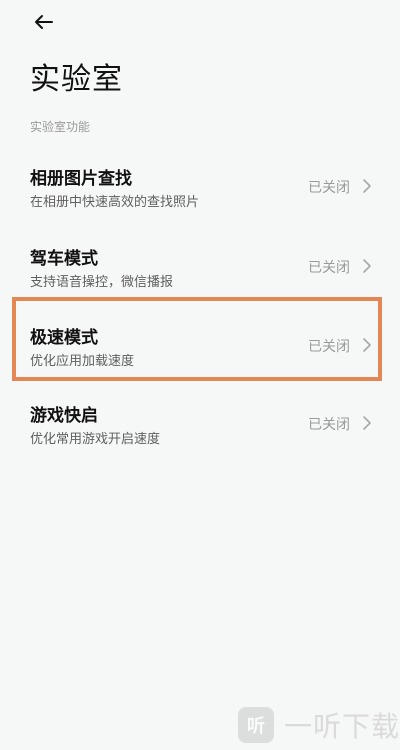  Describe the element at coordinates (256, 725) in the screenshot. I see `watermark-logo: 听` at that location.